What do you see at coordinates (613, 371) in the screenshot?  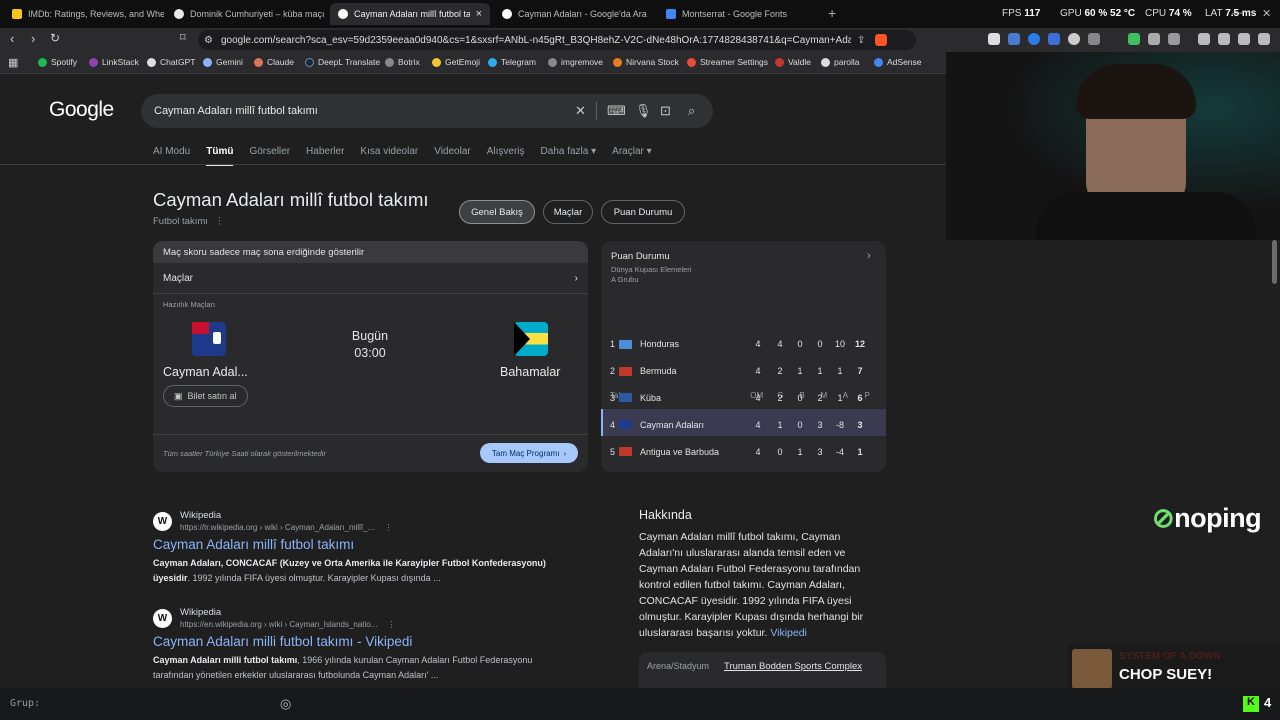 I see `standings-position: 2` at bounding box center [613, 371].